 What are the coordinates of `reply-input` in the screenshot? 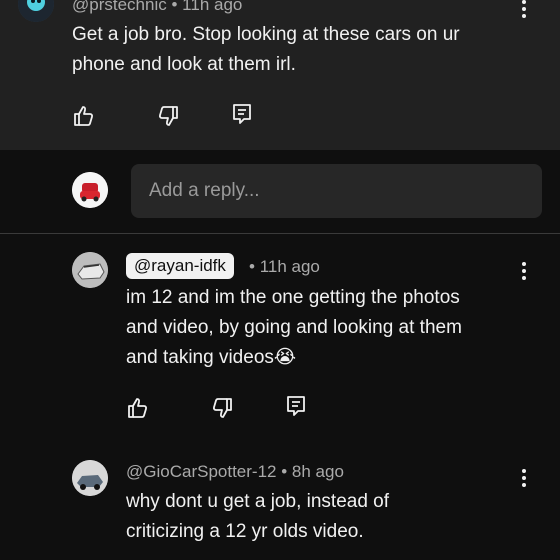 It's located at (336, 191).